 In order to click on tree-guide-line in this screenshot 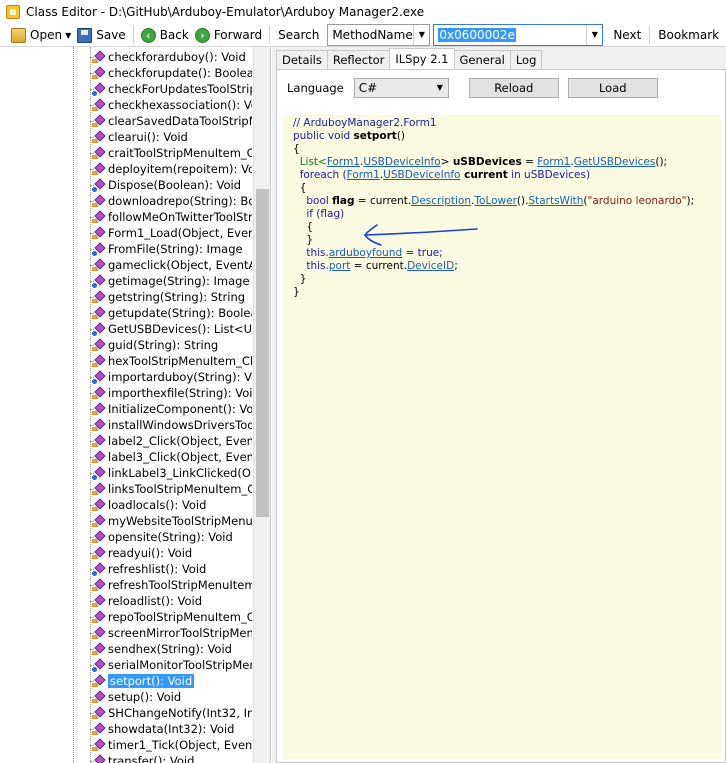, I will do `click(90, 405)`.